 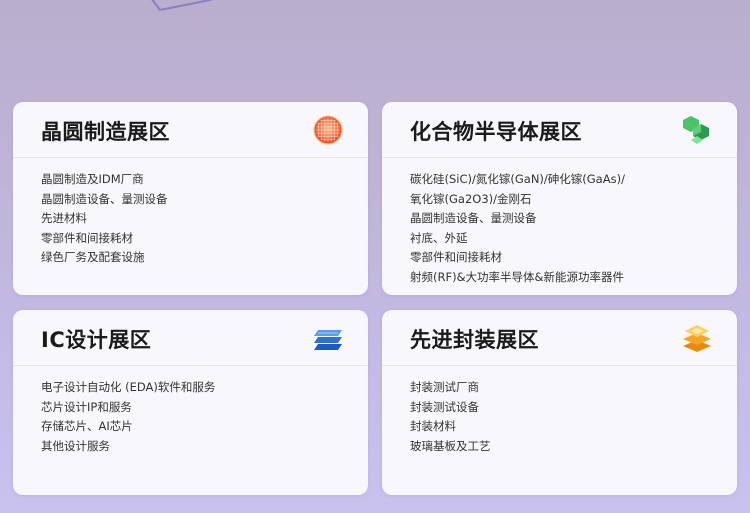 I want to click on list-item: 封装材料, so click(x=433, y=426).